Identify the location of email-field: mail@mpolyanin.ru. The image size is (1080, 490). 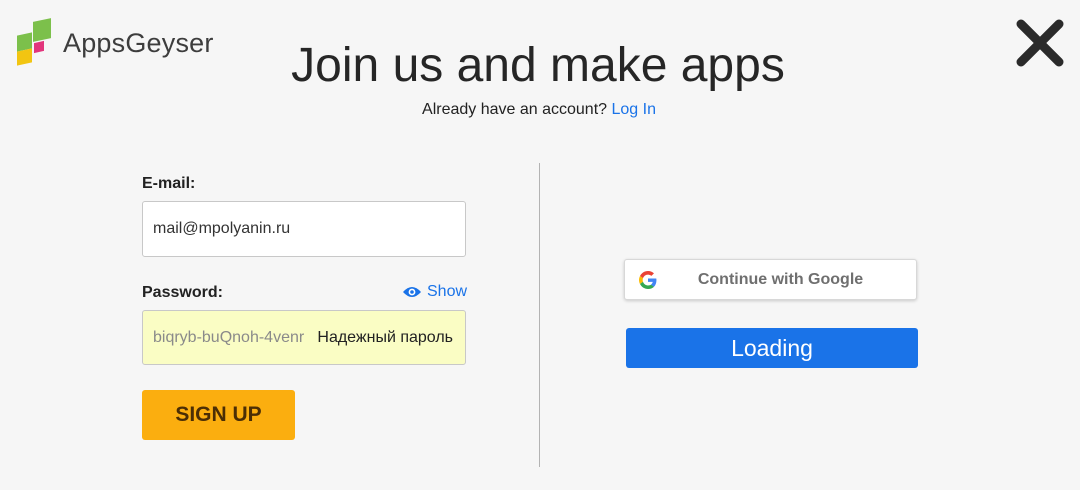
(304, 229).